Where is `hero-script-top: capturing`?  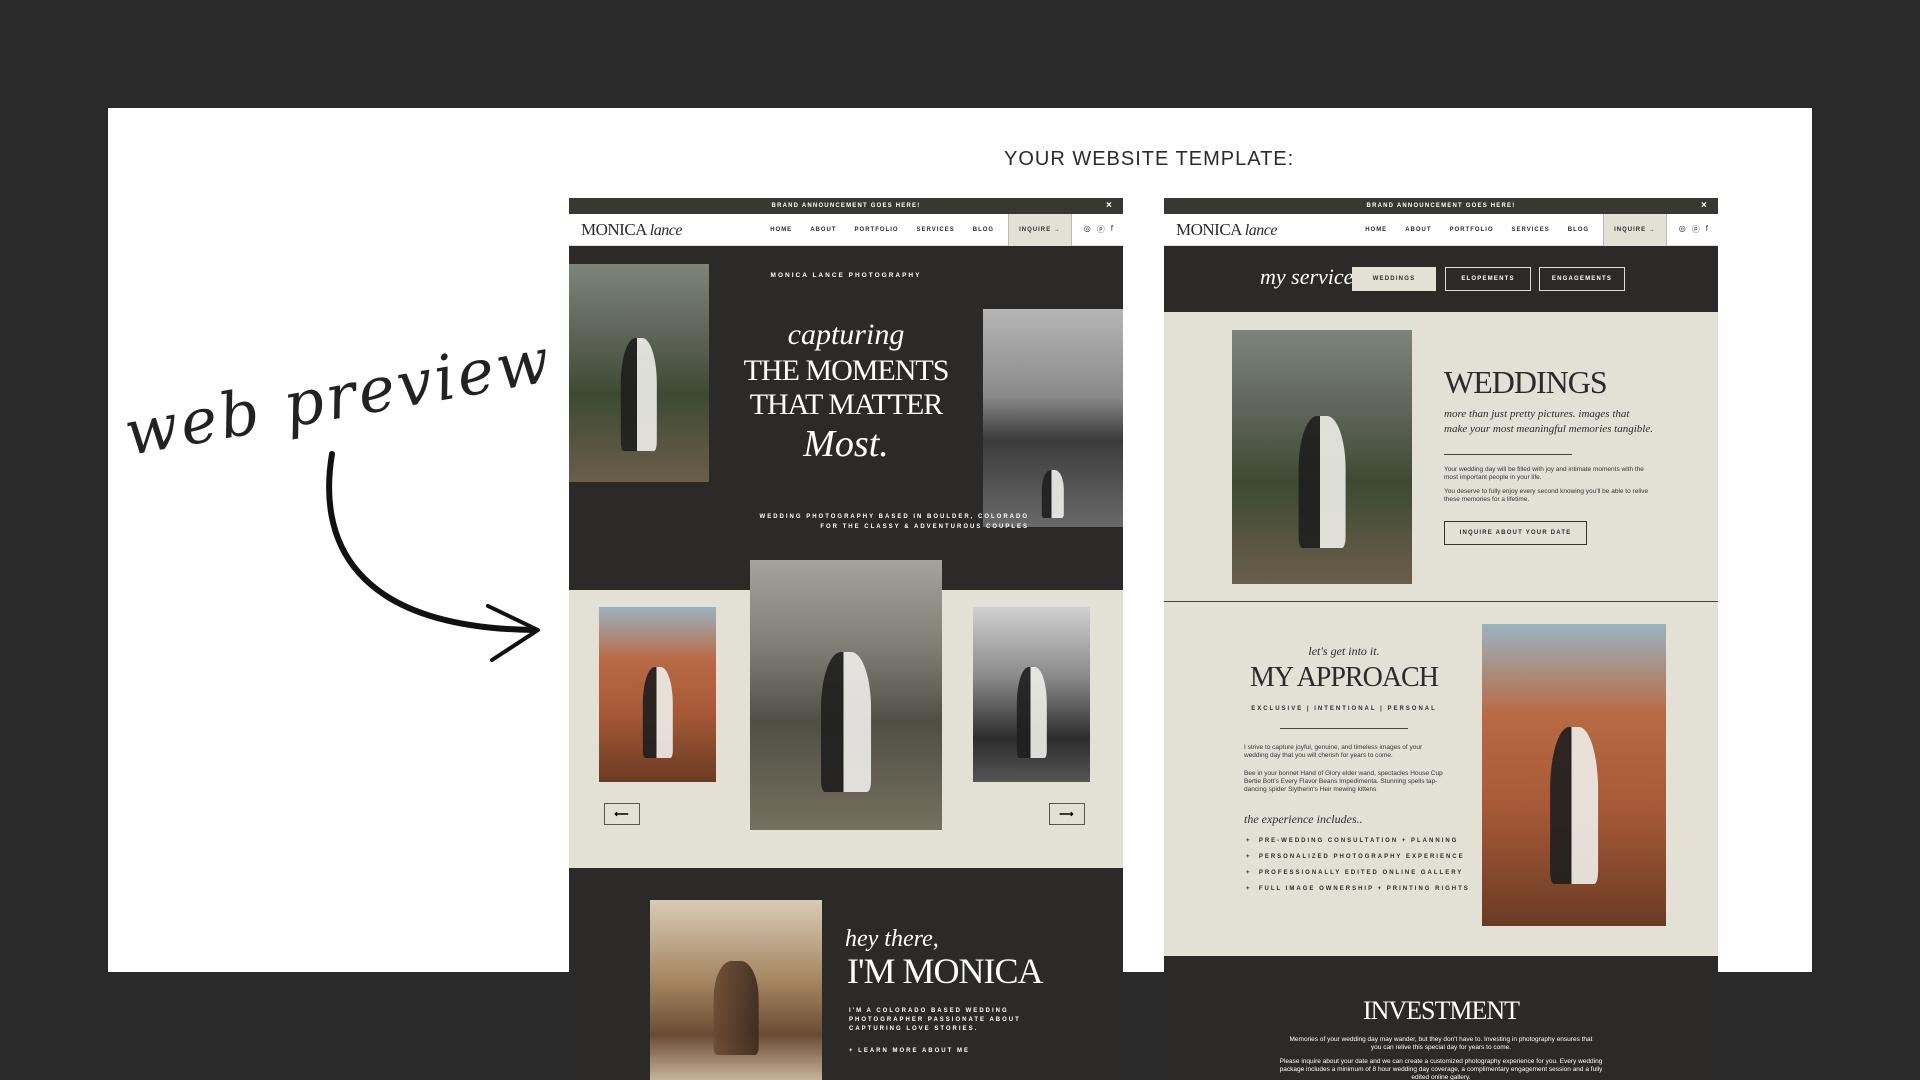
hero-script-top: capturing is located at coordinates (846, 334).